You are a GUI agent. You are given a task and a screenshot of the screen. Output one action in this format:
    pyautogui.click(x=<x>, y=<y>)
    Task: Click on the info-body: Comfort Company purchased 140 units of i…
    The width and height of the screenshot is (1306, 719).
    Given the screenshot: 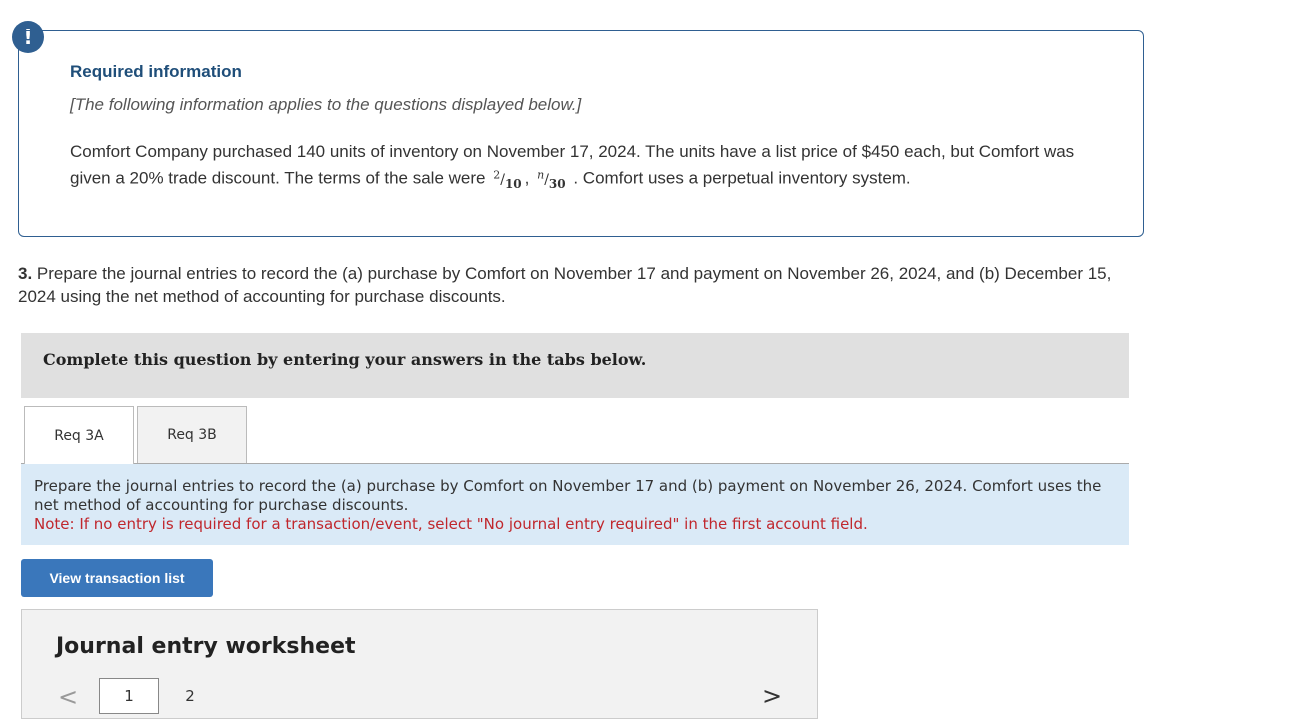 What is the action you would take?
    pyautogui.click(x=572, y=166)
    